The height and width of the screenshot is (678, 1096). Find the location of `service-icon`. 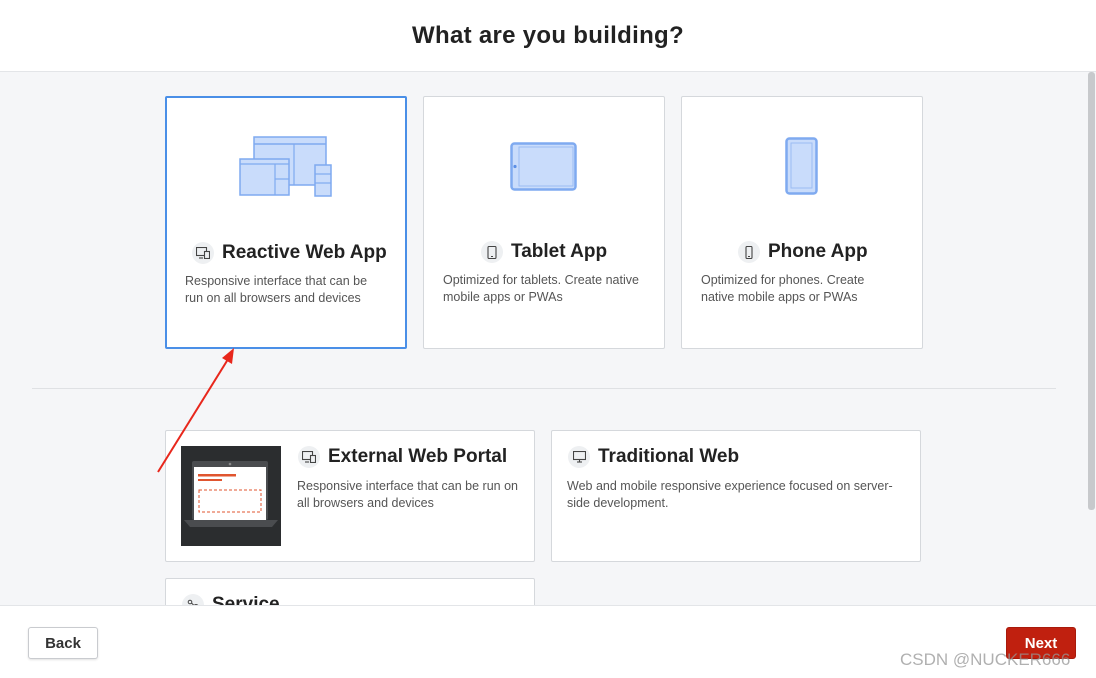

service-icon is located at coordinates (193, 599).